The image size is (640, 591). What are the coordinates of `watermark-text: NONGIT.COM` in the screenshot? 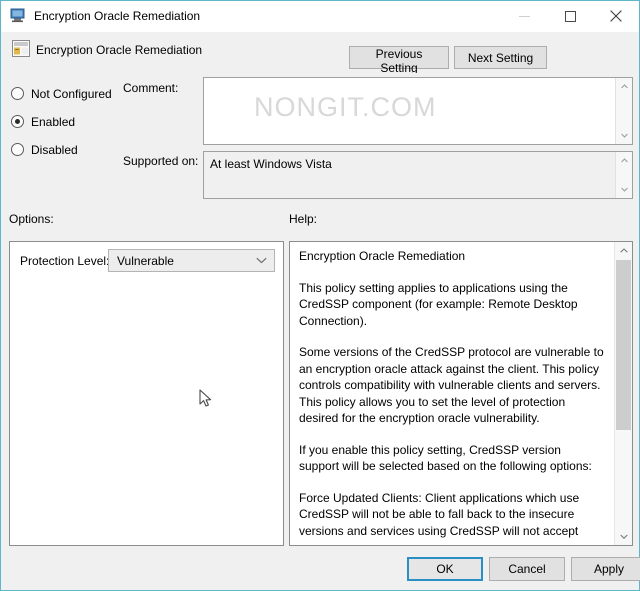 It's located at (345, 107).